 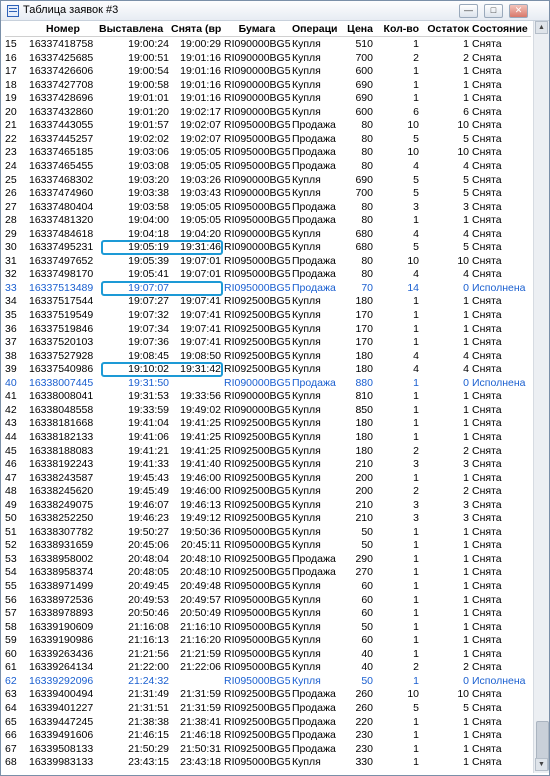 What do you see at coordinates (468, 11) in the screenshot?
I see `minimize-icon: —` at bounding box center [468, 11].